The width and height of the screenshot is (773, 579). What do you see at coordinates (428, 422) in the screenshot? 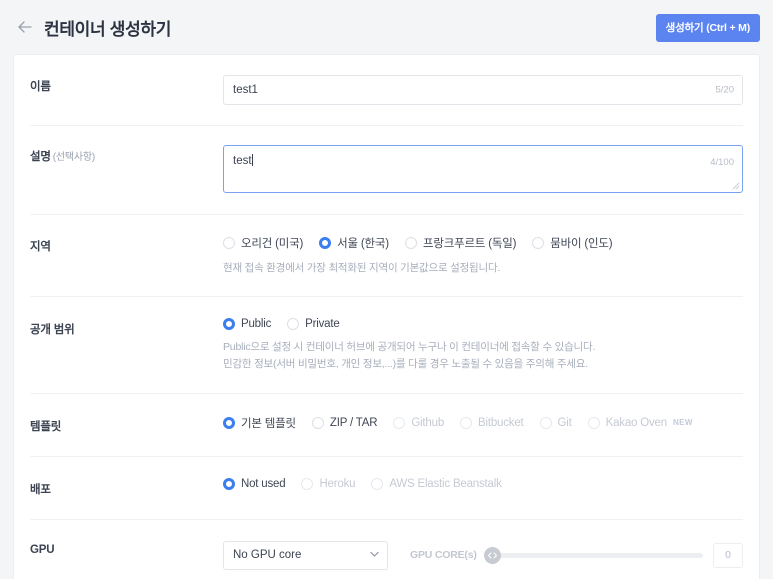
I see `radio-label: Github` at bounding box center [428, 422].